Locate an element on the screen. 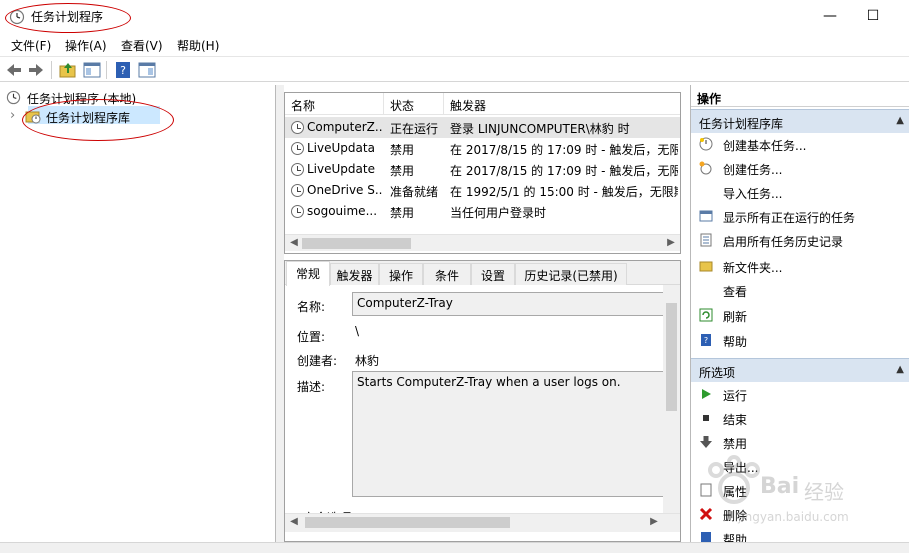  action-label: 禁用 is located at coordinates (735, 444).